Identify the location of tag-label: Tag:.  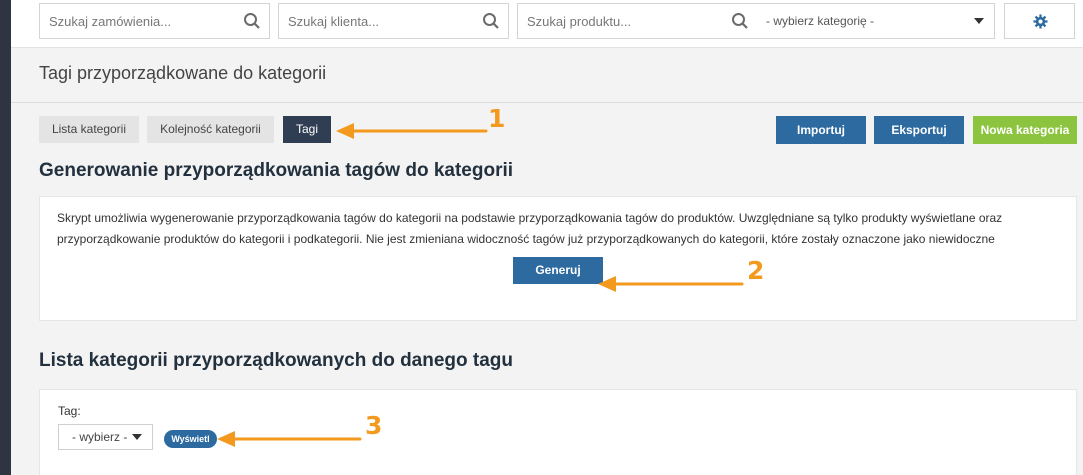
(69, 411).